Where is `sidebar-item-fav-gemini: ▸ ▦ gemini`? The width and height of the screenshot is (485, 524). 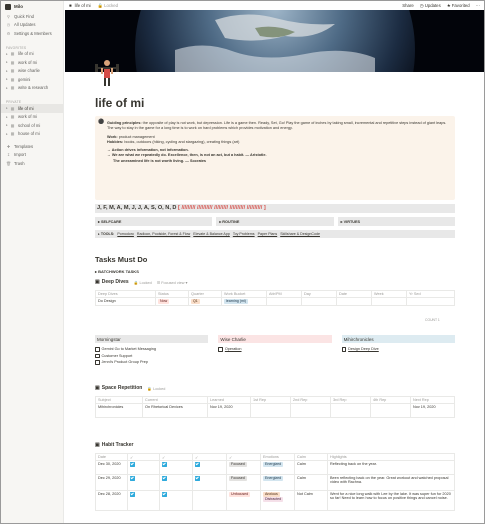 sidebar-item-fav-gemini: ▸ ▦ gemini is located at coordinates (32, 79).